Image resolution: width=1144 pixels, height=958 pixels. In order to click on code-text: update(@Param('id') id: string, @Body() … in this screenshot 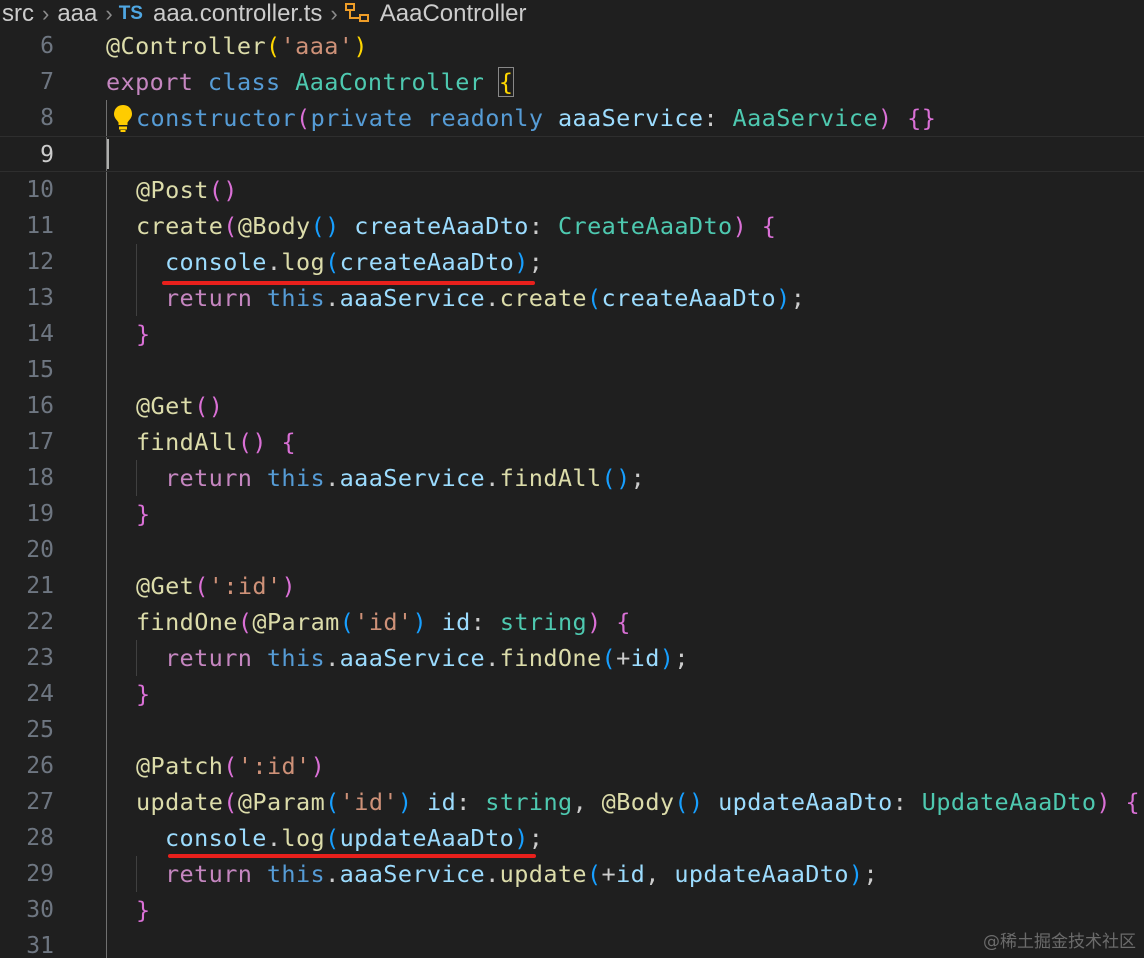, I will do `click(638, 802)`.